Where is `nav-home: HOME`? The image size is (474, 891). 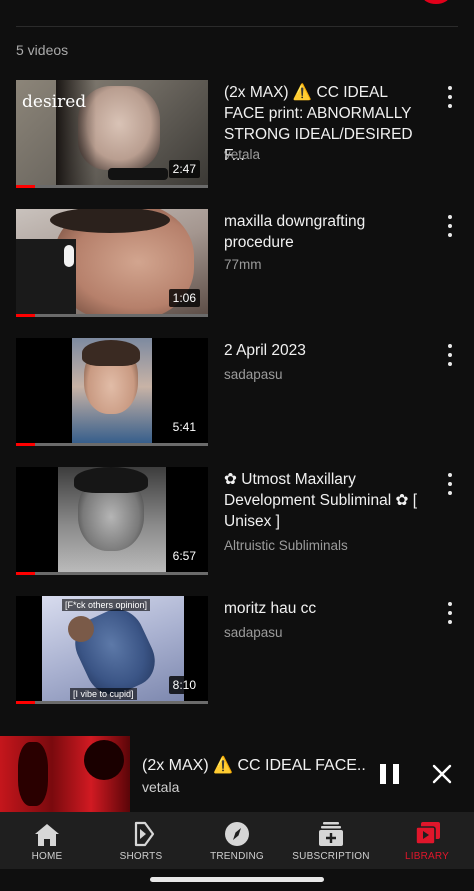
nav-home: HOME is located at coordinates (47, 840).